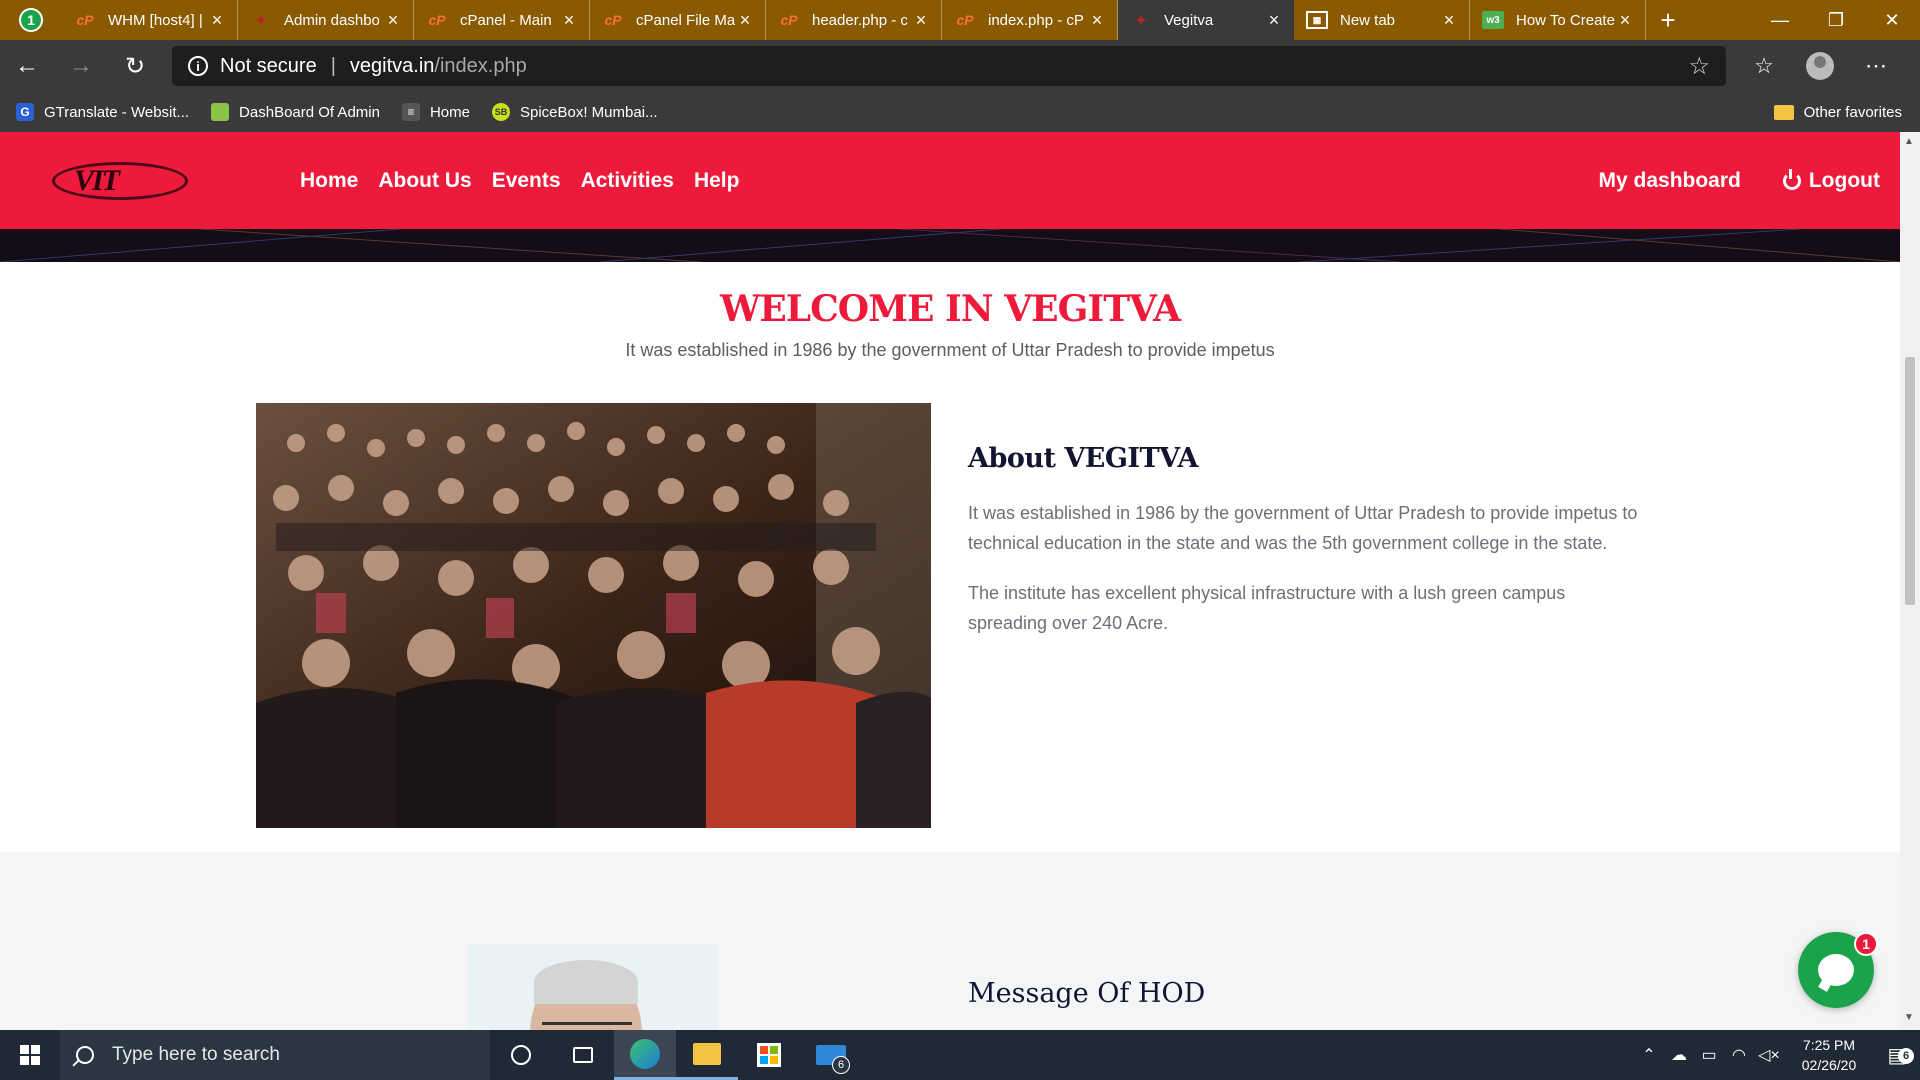 Image resolution: width=1920 pixels, height=1080 pixels. I want to click on avatar-icon, so click(1820, 66).